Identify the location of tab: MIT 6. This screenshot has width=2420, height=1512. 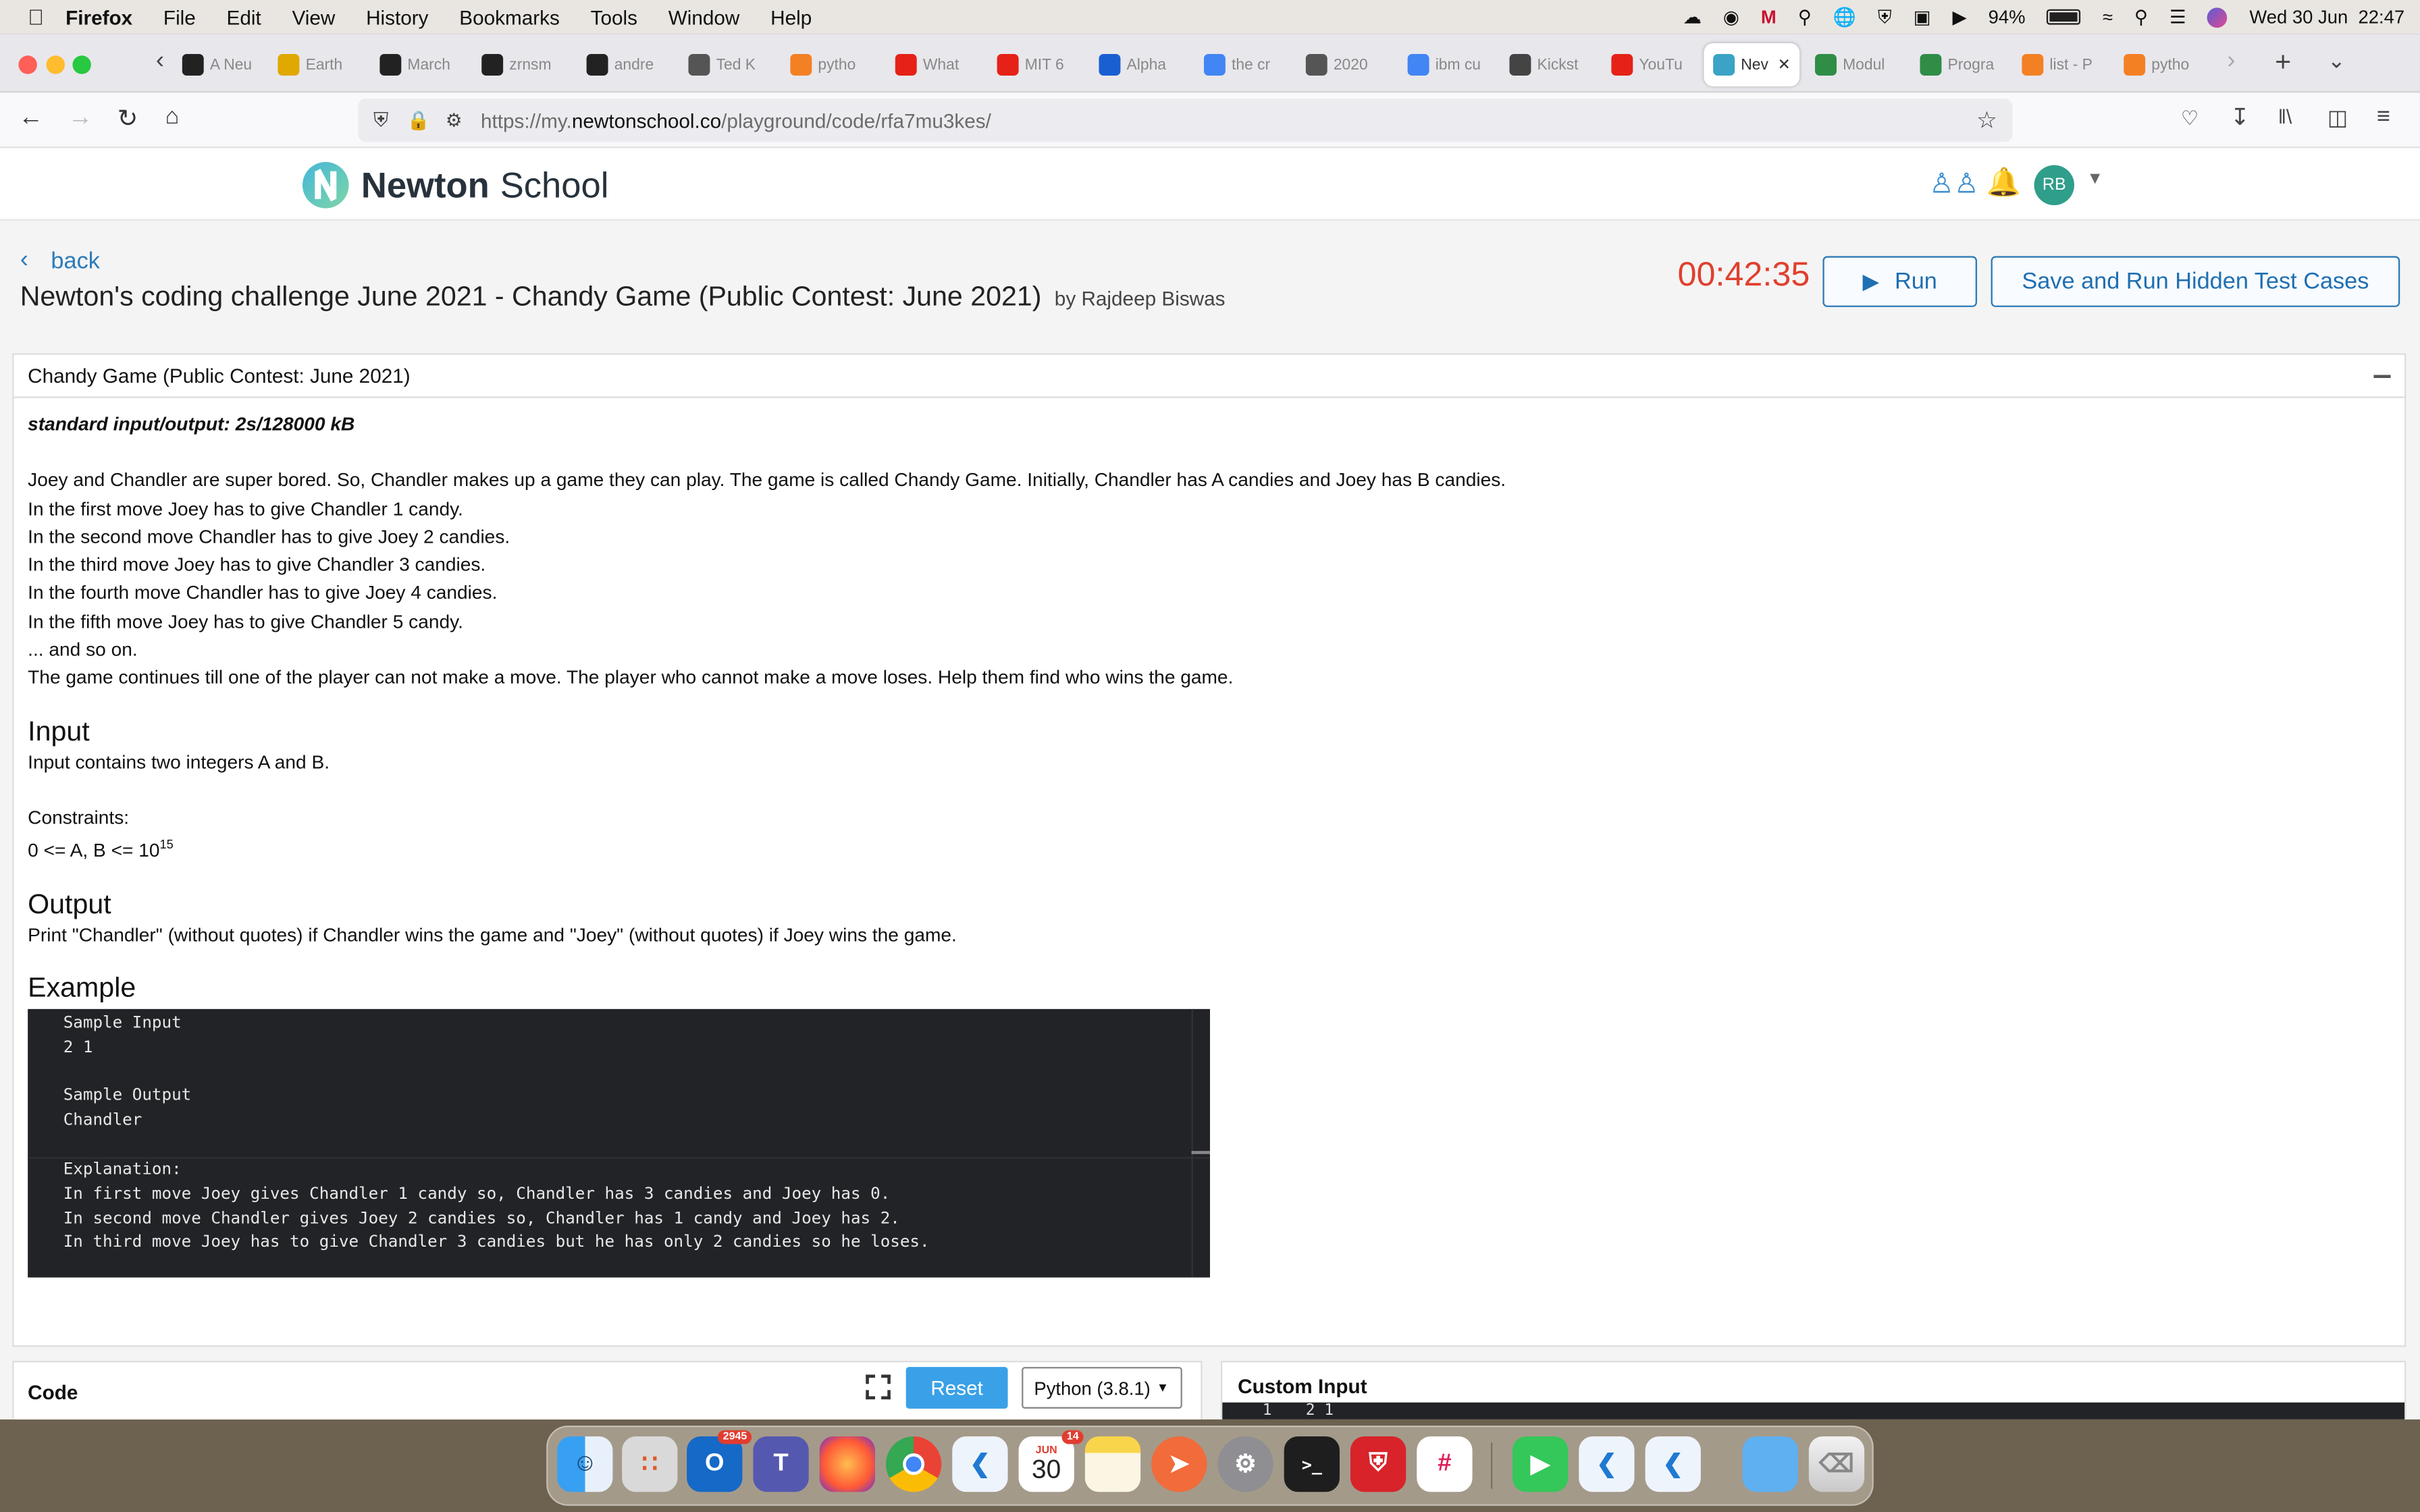
(1042, 64).